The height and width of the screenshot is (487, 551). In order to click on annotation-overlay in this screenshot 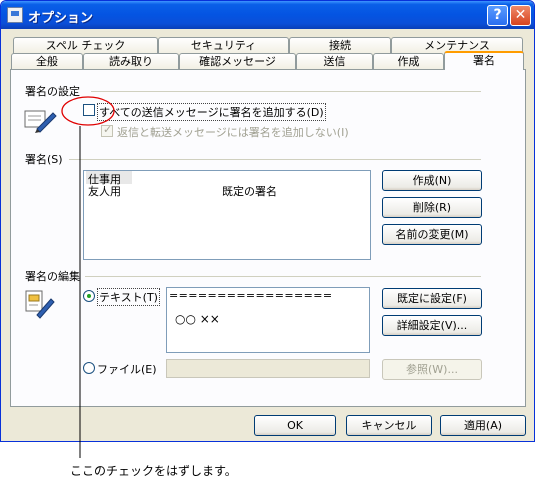, I will do `click(88, 277)`.